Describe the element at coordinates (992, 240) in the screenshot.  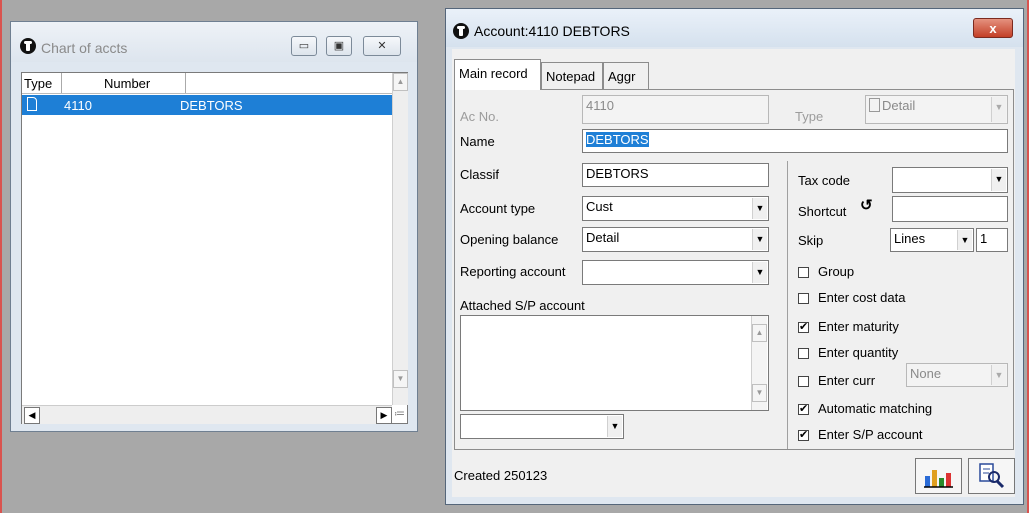
I see `skip-count-field: 1` at that location.